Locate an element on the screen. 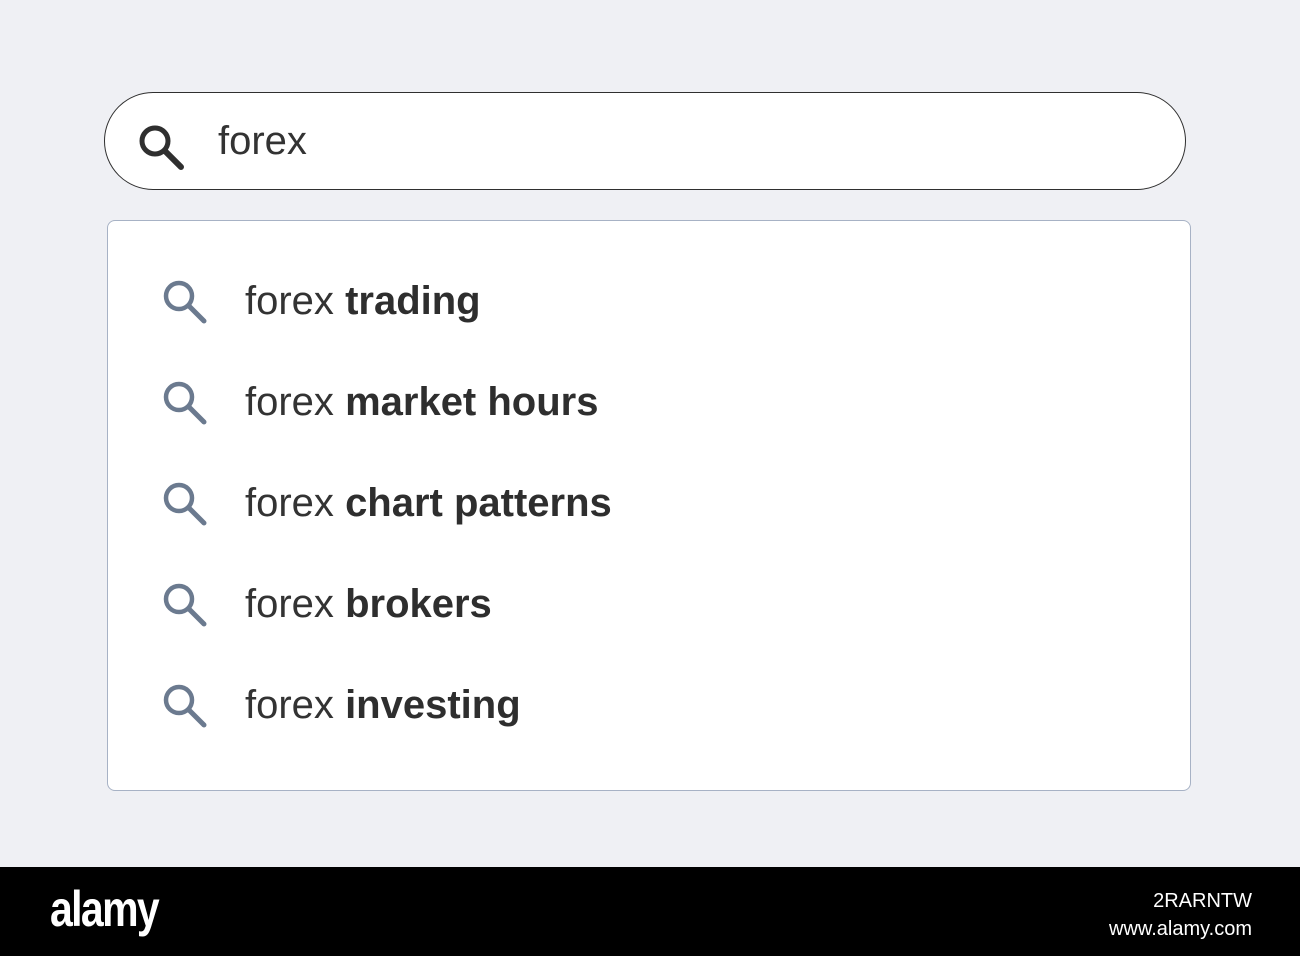 This screenshot has width=1300, height=956. search-bar is located at coordinates (645, 141).